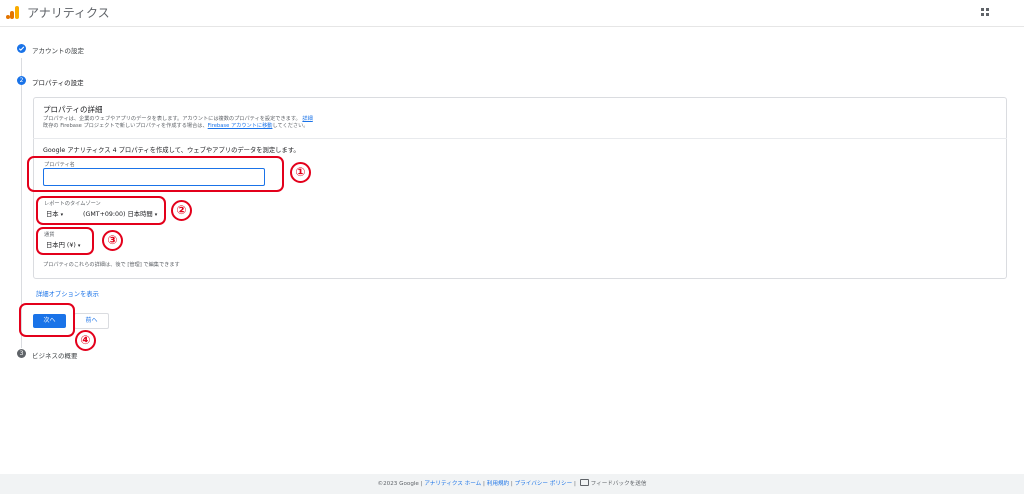  What do you see at coordinates (300, 172) in the screenshot?
I see `annotation-number-1: ①` at bounding box center [300, 172].